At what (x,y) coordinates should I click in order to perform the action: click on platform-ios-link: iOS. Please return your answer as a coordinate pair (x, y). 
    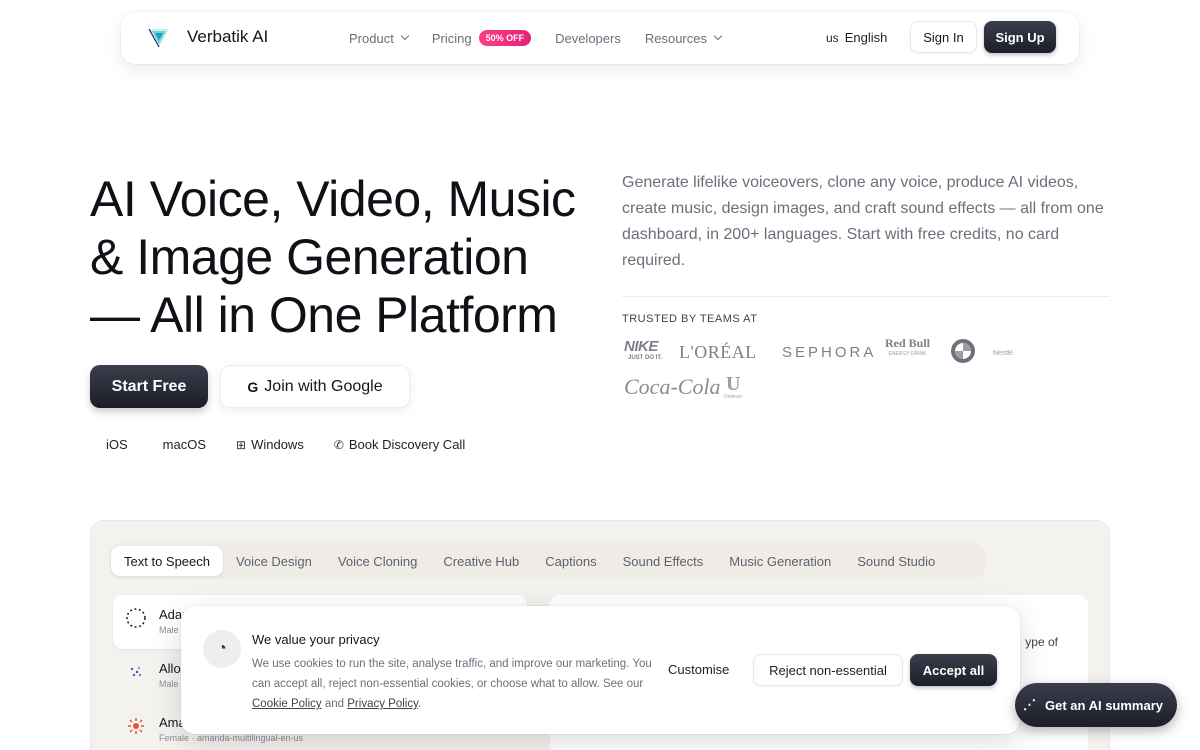
    Looking at the image, I should click on (114, 444).